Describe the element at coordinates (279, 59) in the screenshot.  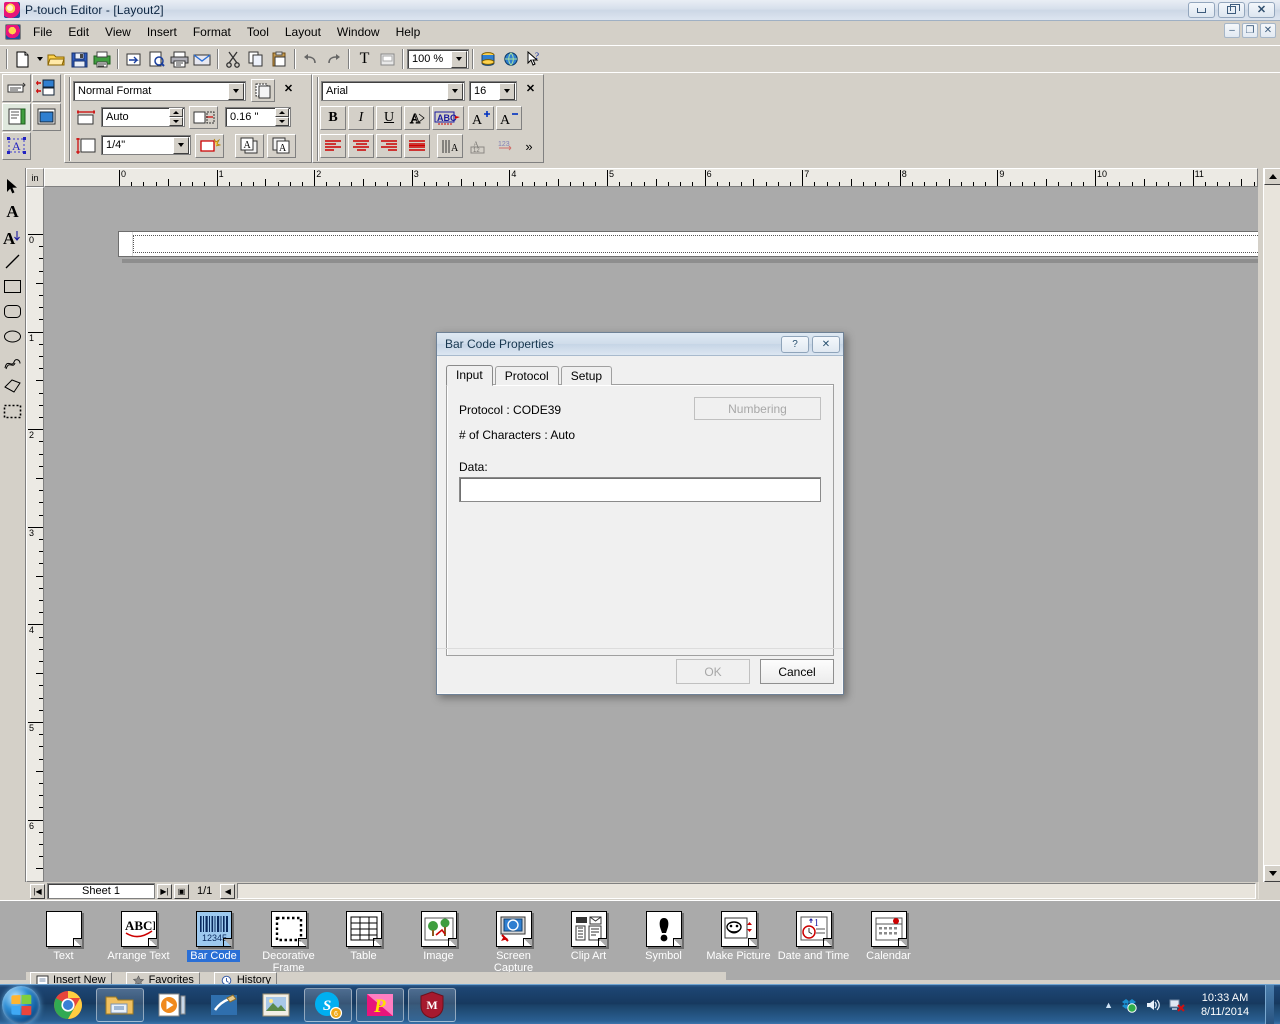
I see `paste-icon` at that location.